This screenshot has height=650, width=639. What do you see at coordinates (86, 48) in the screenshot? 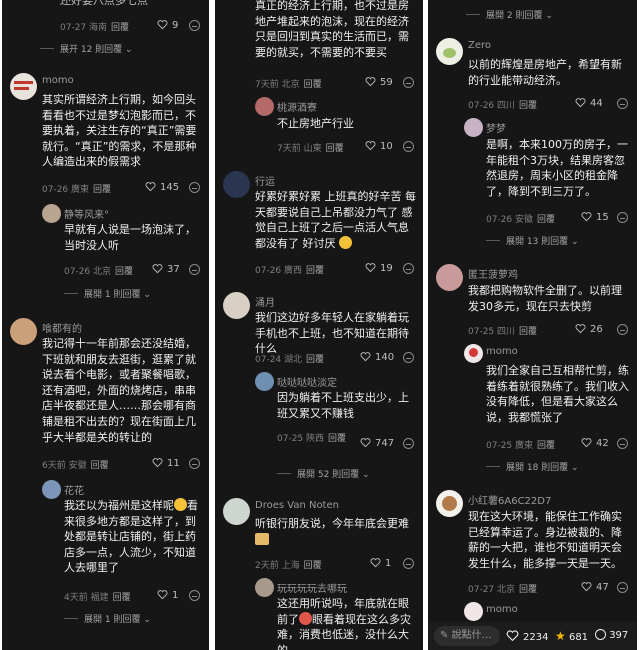
I see `expand-replies: 展开 12 則回覆` at bounding box center [86, 48].